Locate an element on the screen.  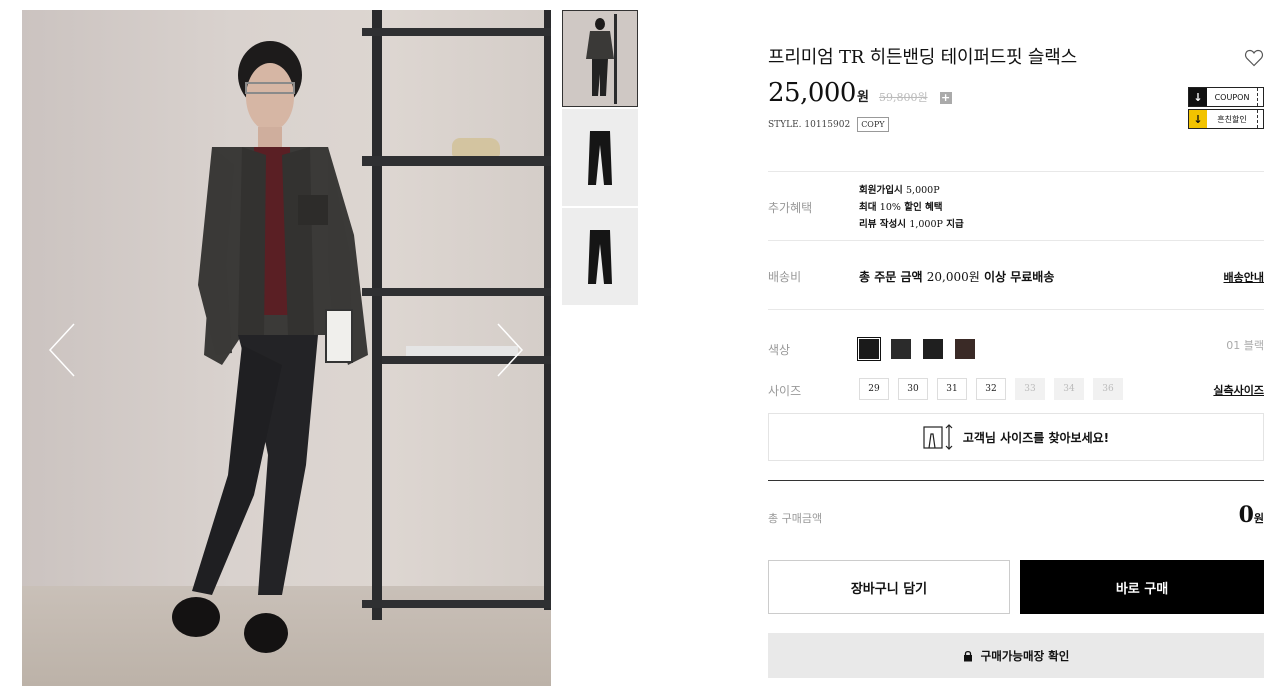
style-code-row: STYLE. 10115902 COPY is located at coordinates (828, 124).